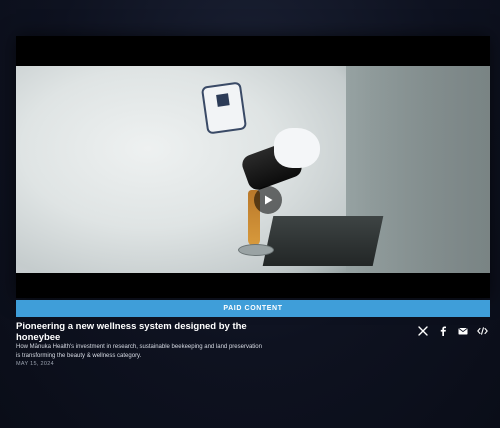 The image size is (500, 428). I want to click on play-icon, so click(269, 200).